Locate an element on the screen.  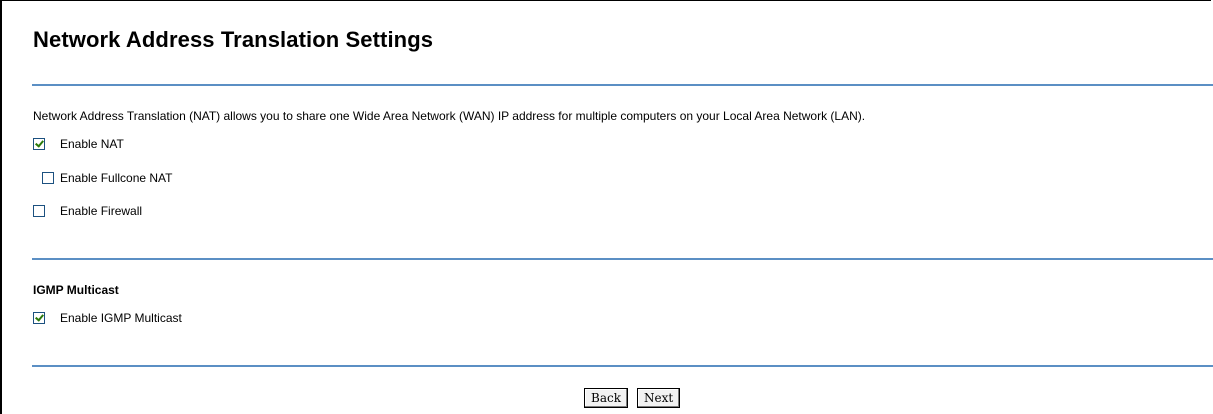
enable-firewall-row: Enable Firewall is located at coordinates (87, 211).